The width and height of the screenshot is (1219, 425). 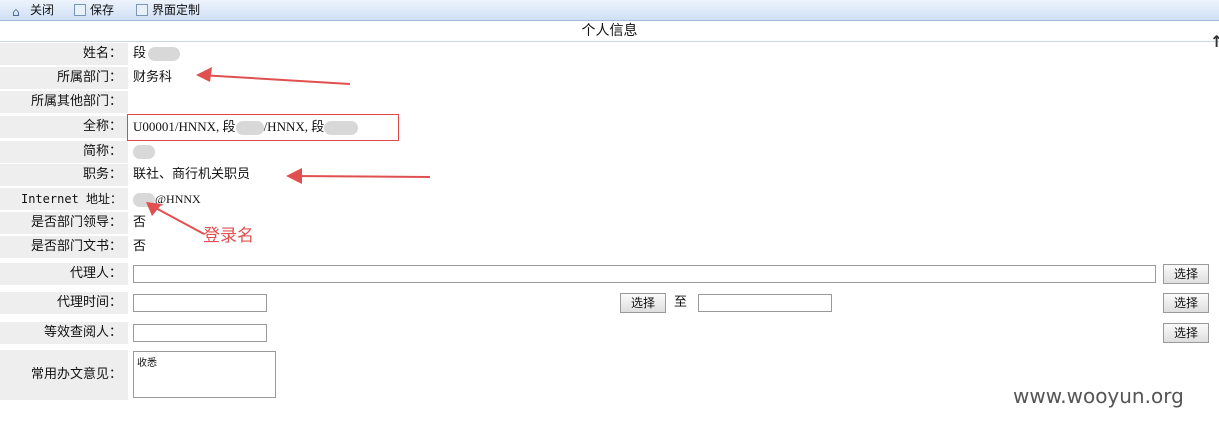 I want to click on name-value: 段, so click(x=157, y=54).